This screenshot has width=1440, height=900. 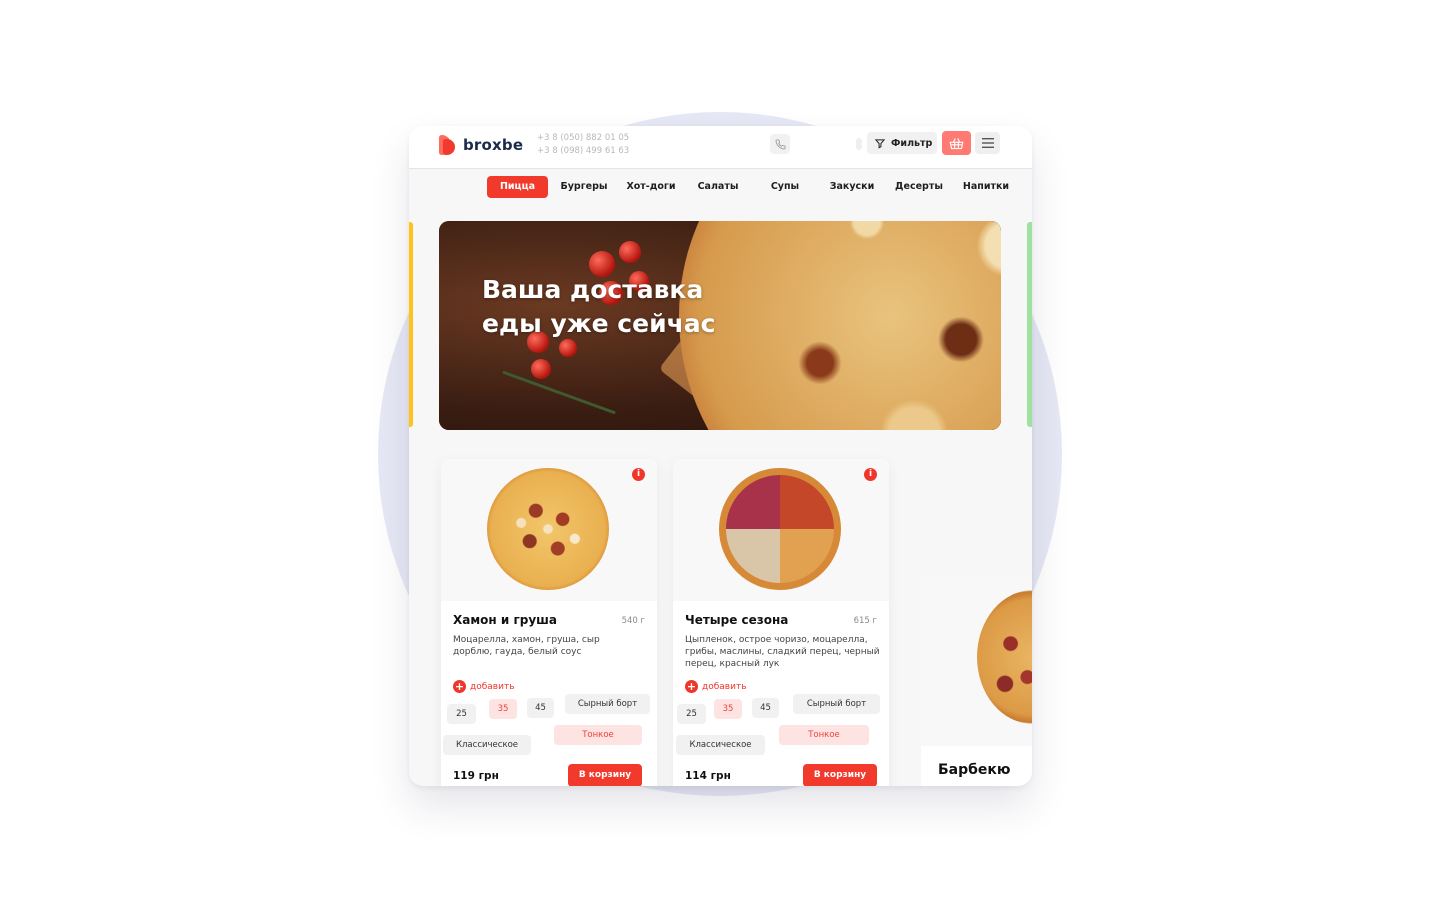 What do you see at coordinates (986, 187) in the screenshot?
I see `category-drinks: Напитки` at bounding box center [986, 187].